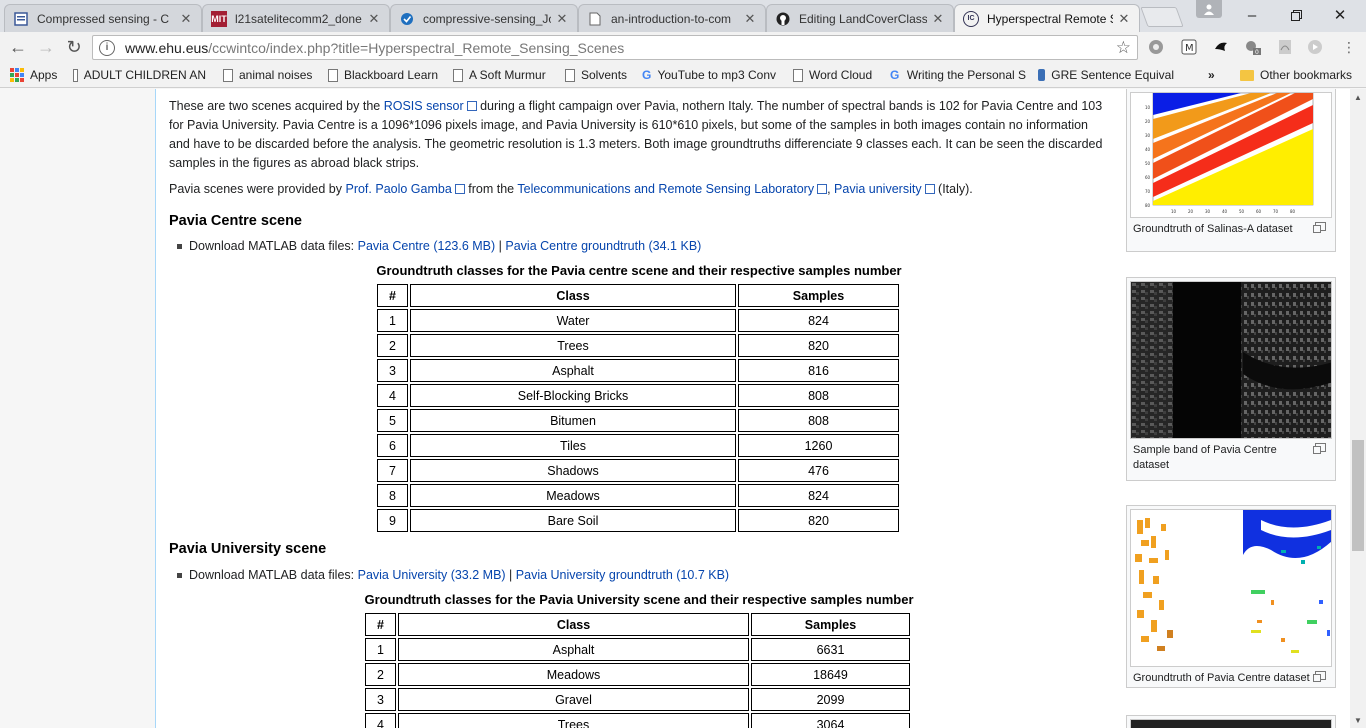  What do you see at coordinates (1285, 47) in the screenshot?
I see `extension-pdf-icon` at bounding box center [1285, 47].